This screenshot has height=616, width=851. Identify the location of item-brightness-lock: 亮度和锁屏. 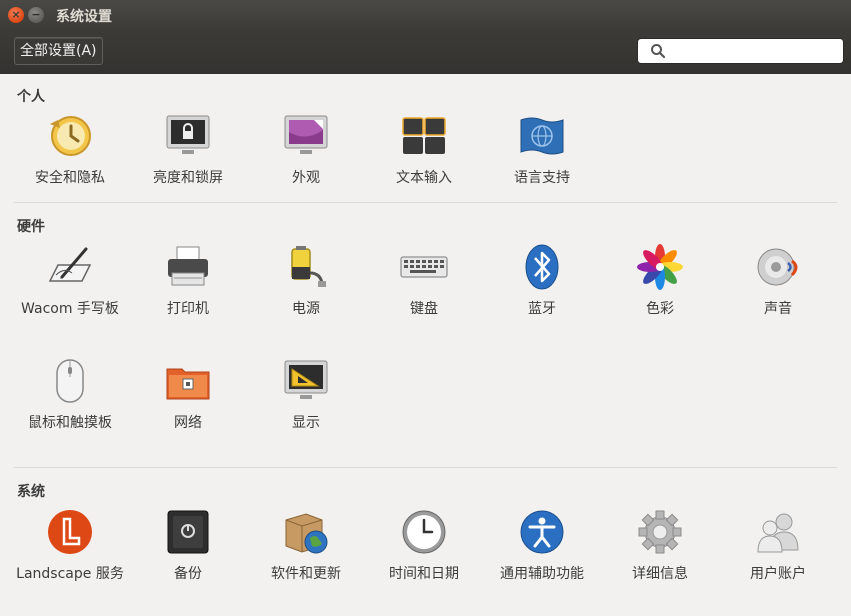
(188, 150).